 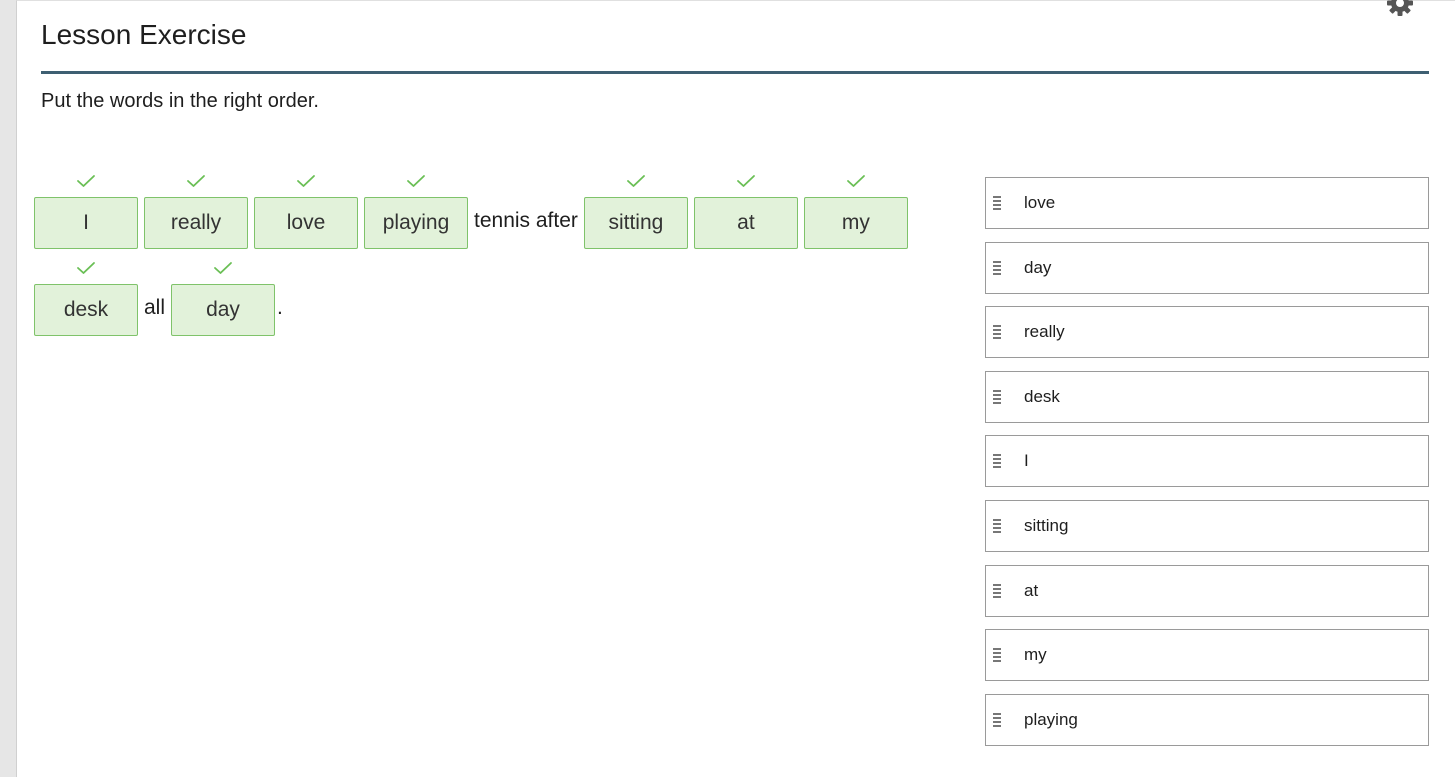 I want to click on word-slot: desk, so click(x=86, y=298).